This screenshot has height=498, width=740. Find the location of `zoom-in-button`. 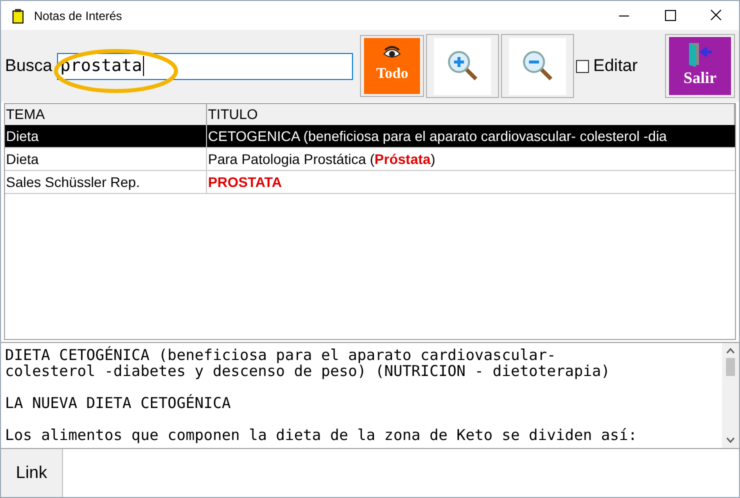

zoom-in-button is located at coordinates (463, 66).